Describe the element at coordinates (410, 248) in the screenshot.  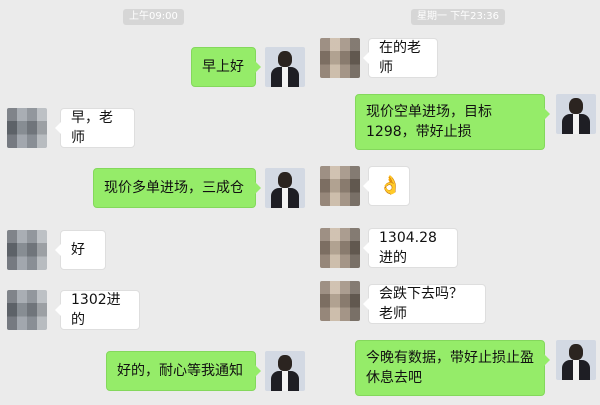
I see `message-bubble-incoming: 1304.28进的` at that location.